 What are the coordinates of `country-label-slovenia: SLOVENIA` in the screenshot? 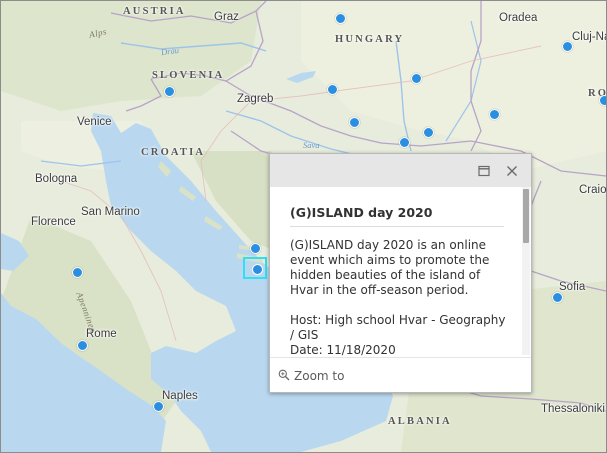 It's located at (188, 75).